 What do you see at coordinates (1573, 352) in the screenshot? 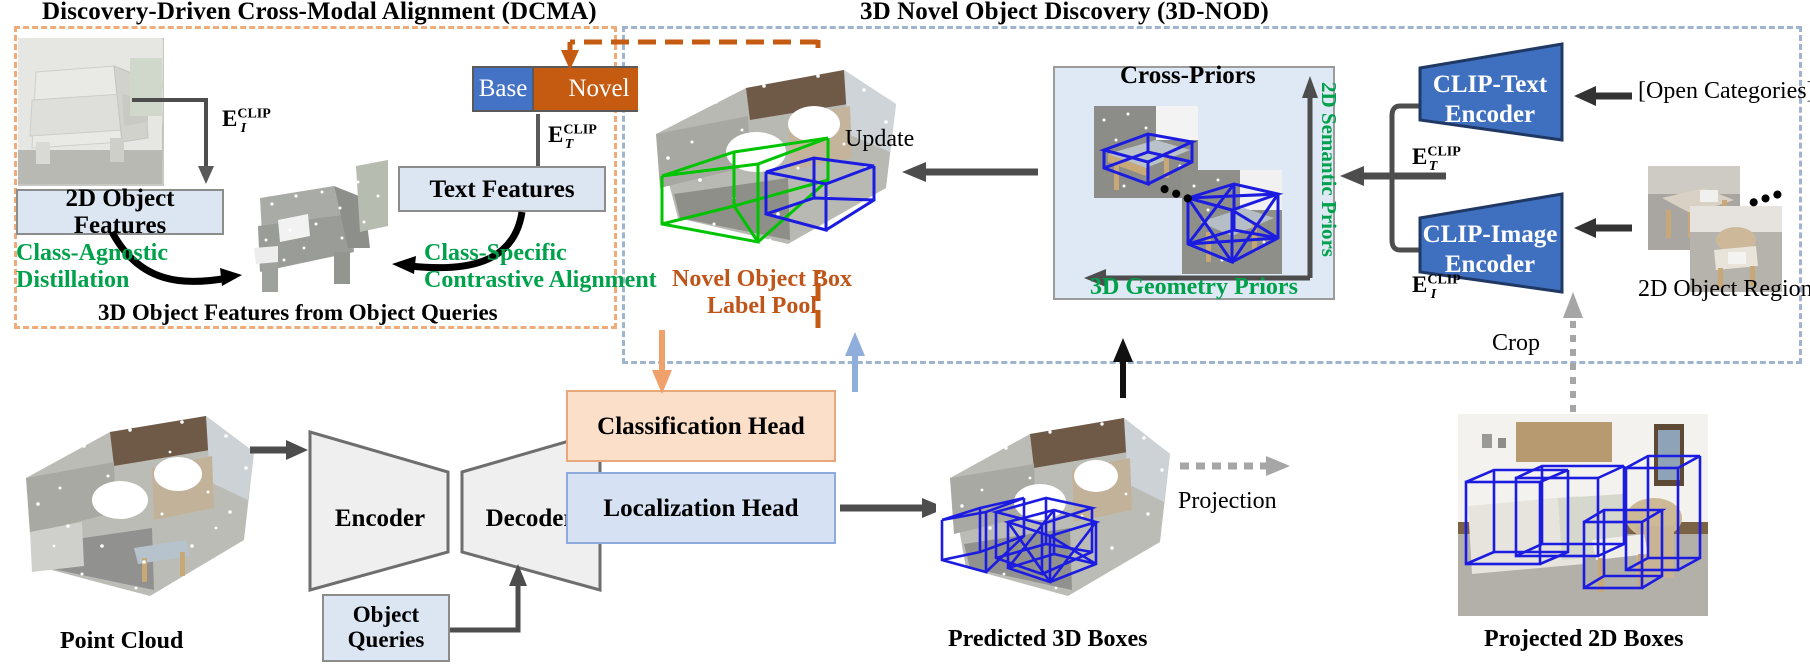
I see `arrow-crop` at bounding box center [1573, 352].